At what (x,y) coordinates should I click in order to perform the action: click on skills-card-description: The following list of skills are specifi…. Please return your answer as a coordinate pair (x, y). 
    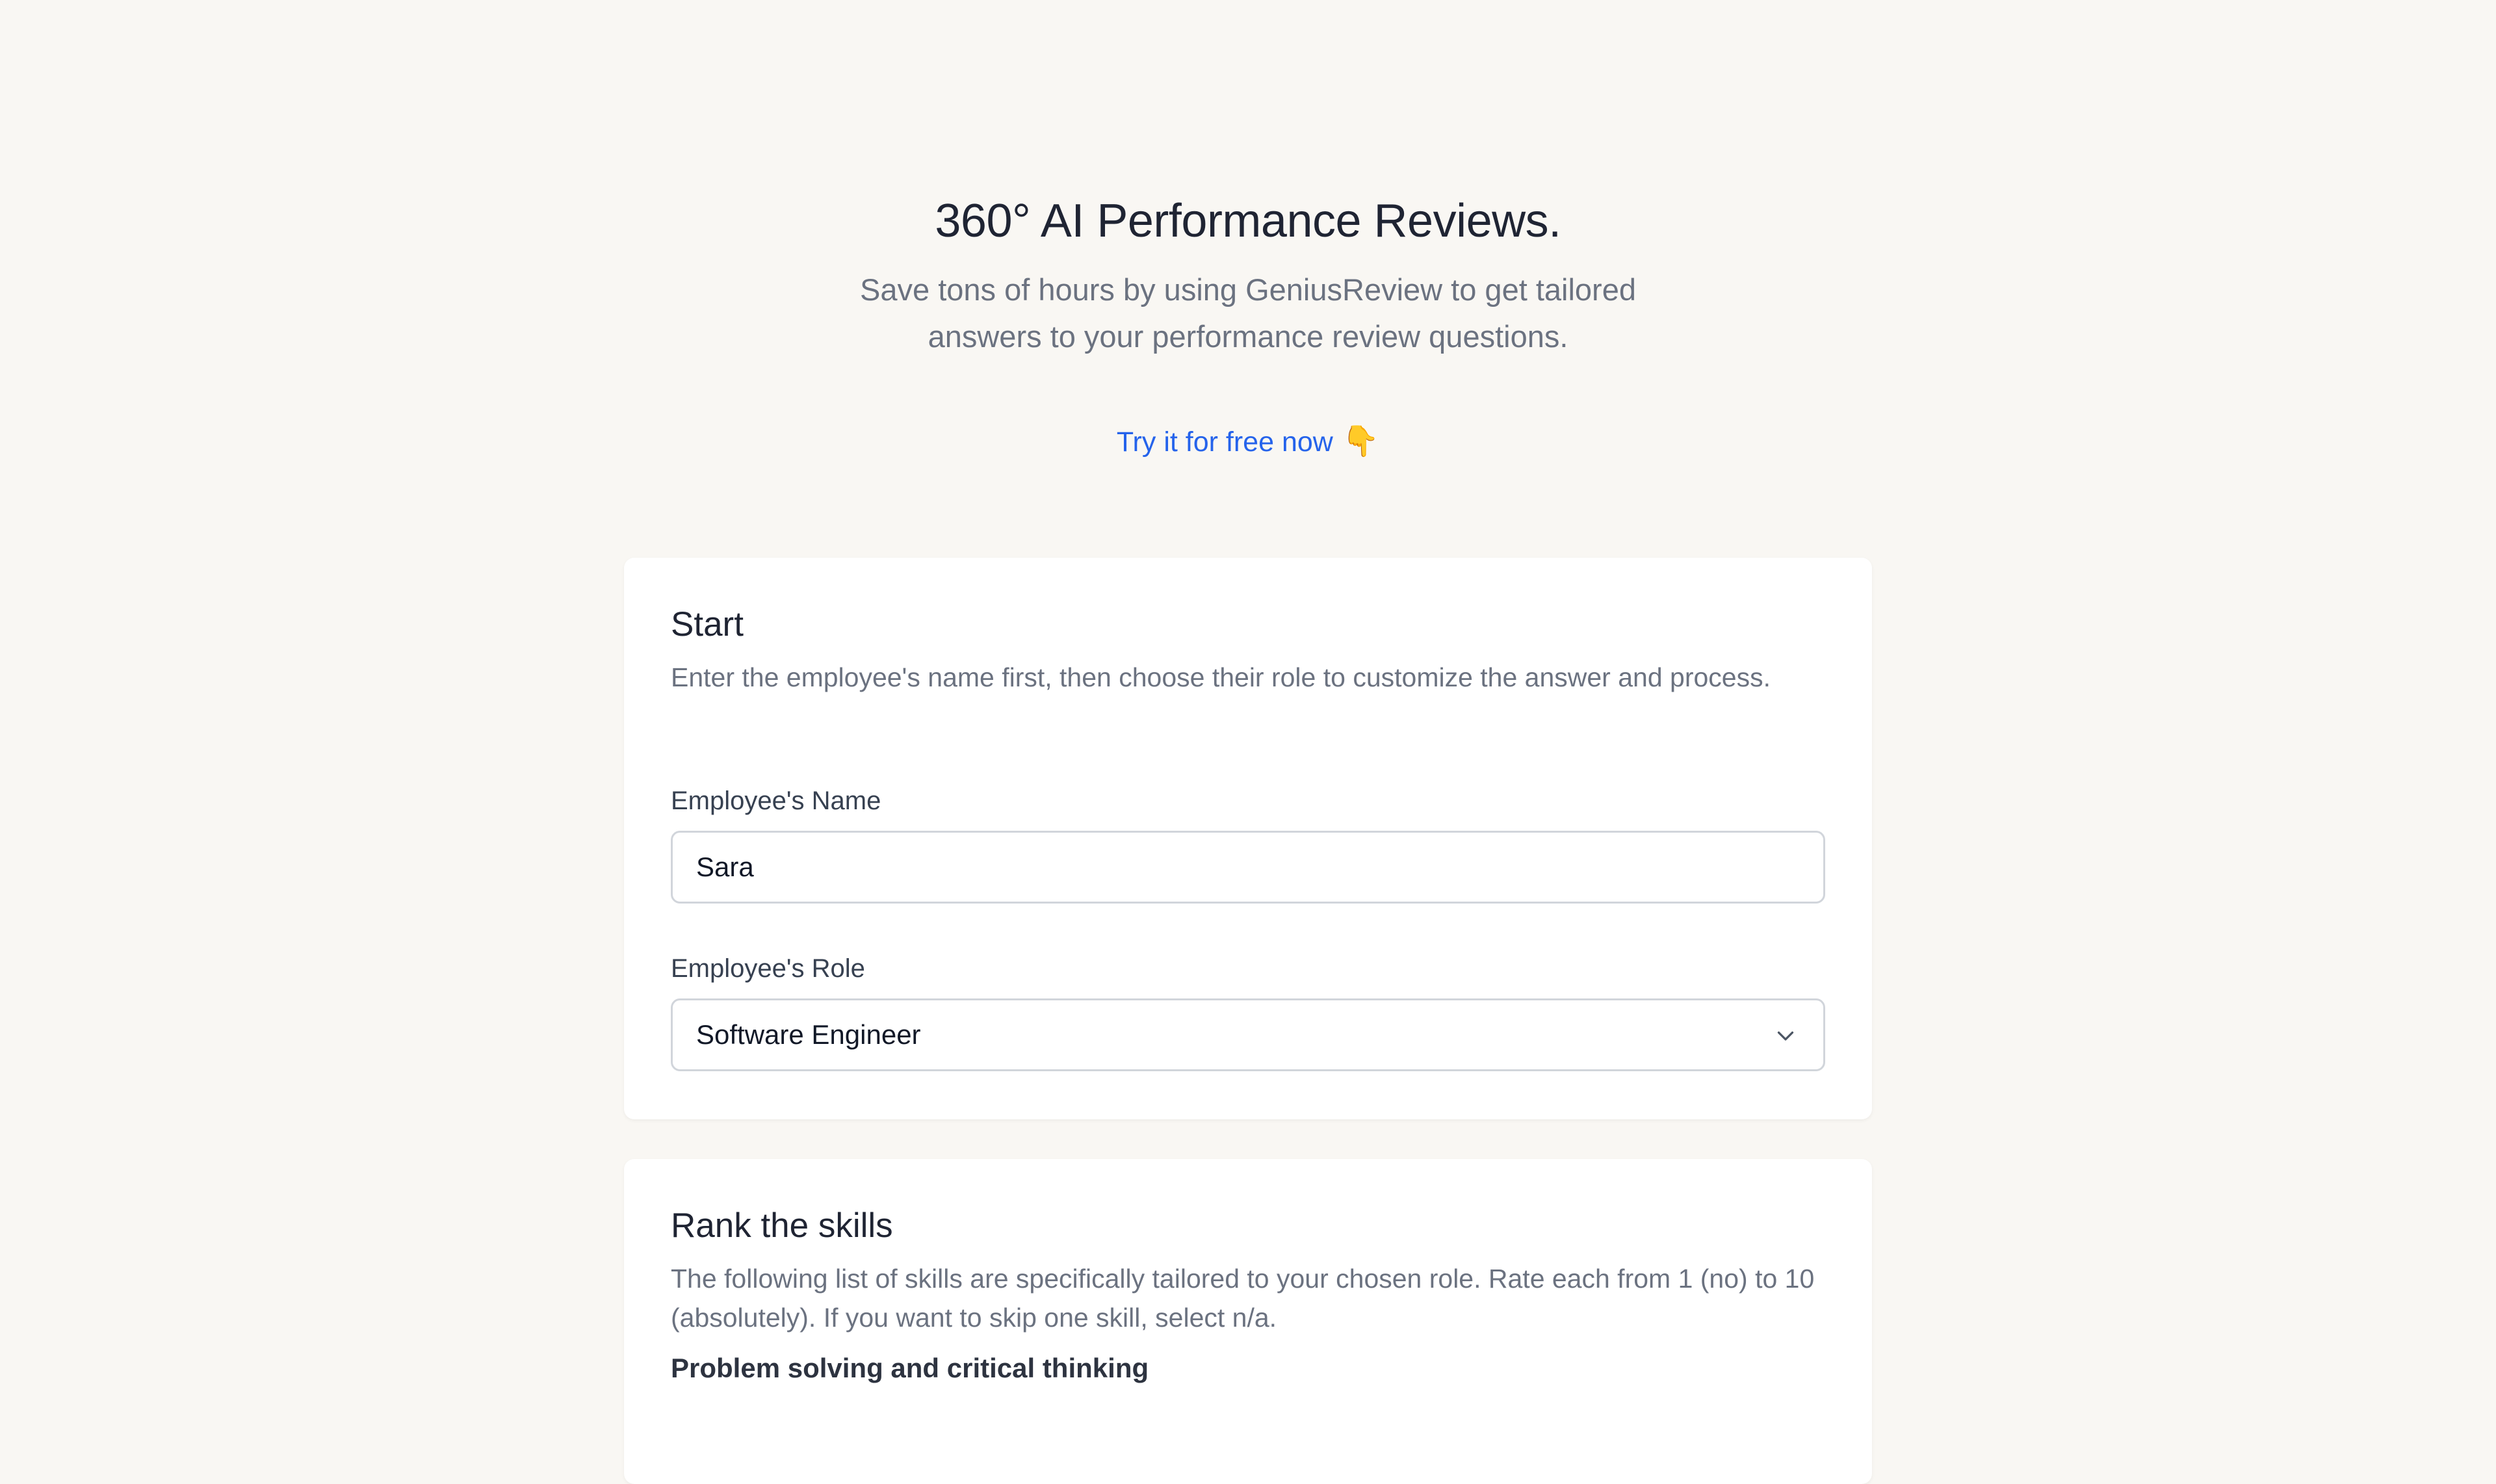
    Looking at the image, I should click on (1243, 1298).